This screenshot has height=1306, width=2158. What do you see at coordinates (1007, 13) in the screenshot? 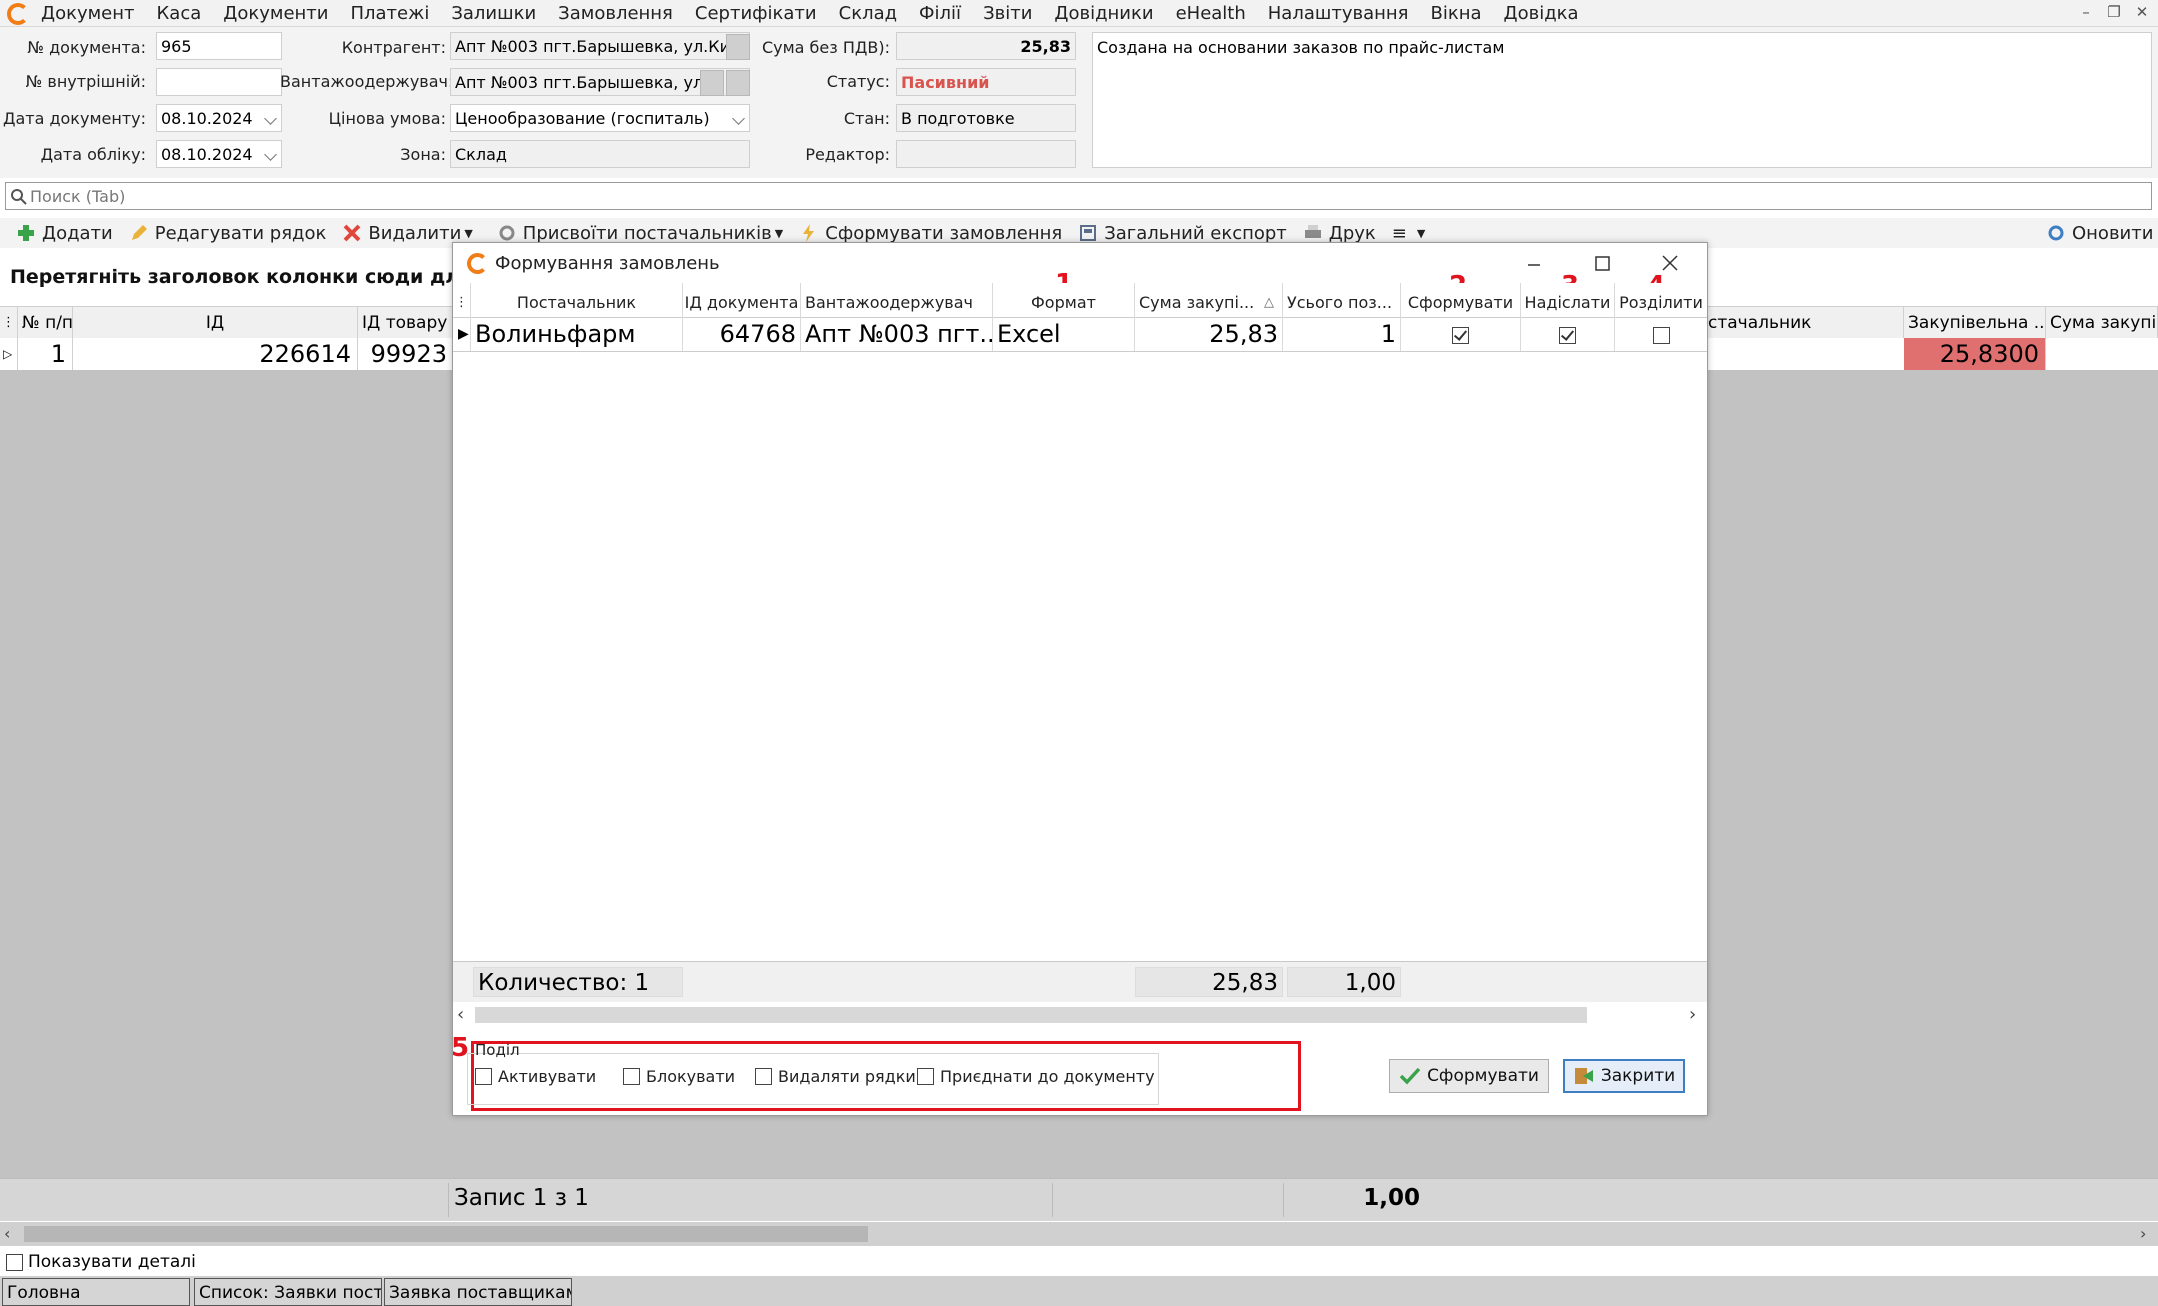
I see `menu-reports: Звіти` at bounding box center [1007, 13].